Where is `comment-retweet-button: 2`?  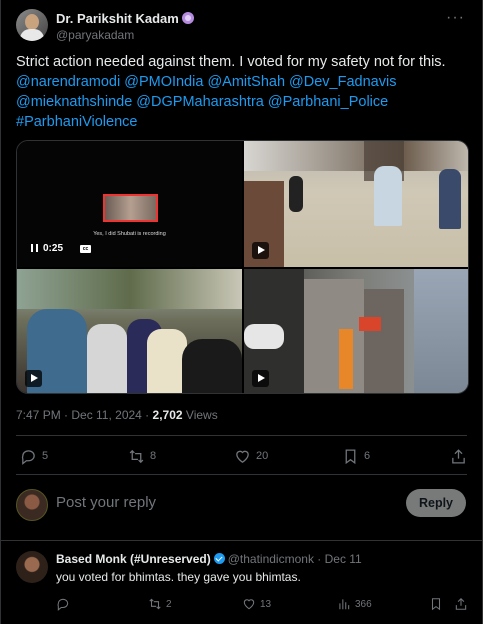 comment-retweet-button: 2 is located at coordinates (160, 604).